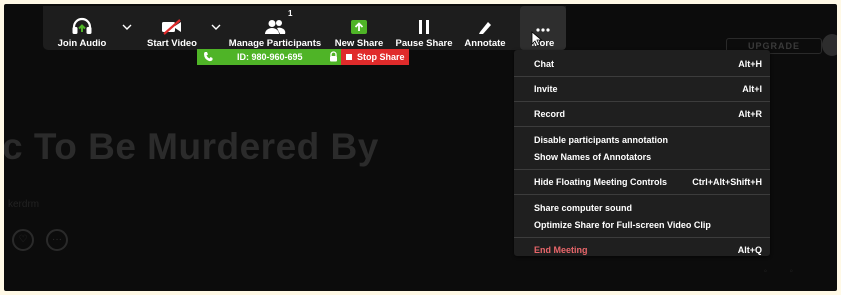 This screenshot has width=841, height=295. I want to click on video-off-icon, so click(172, 23).